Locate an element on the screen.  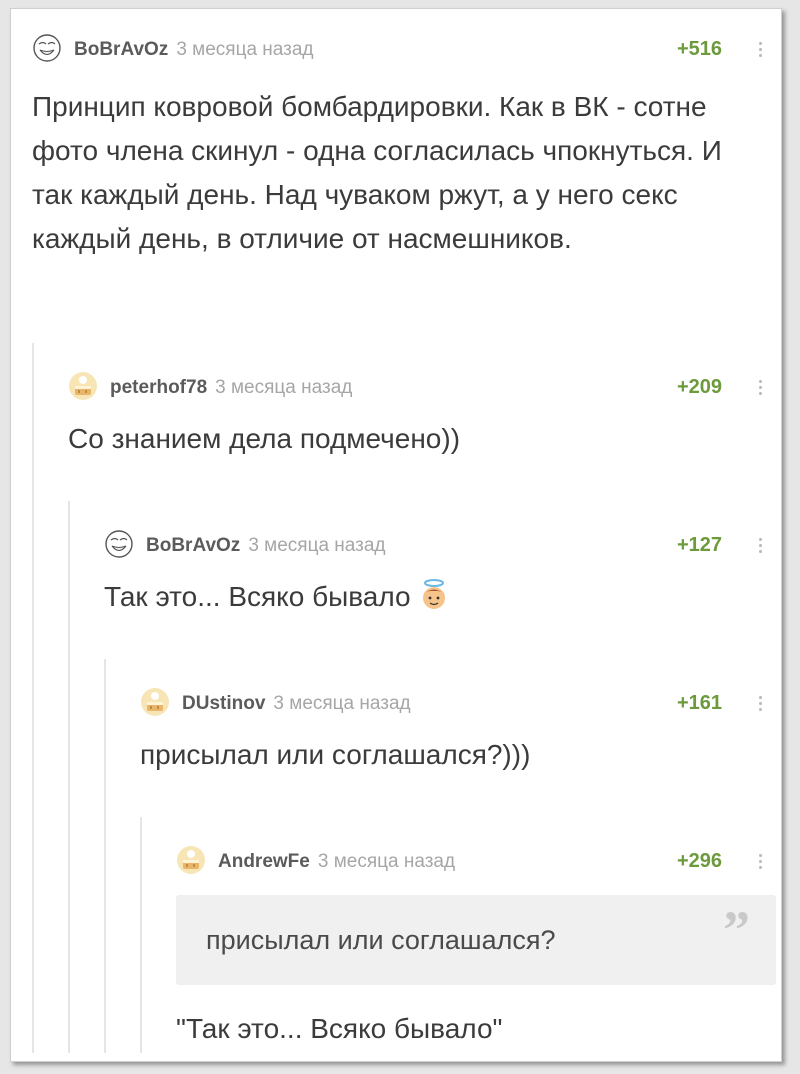
comment-rating: +161 is located at coordinates (700, 703).